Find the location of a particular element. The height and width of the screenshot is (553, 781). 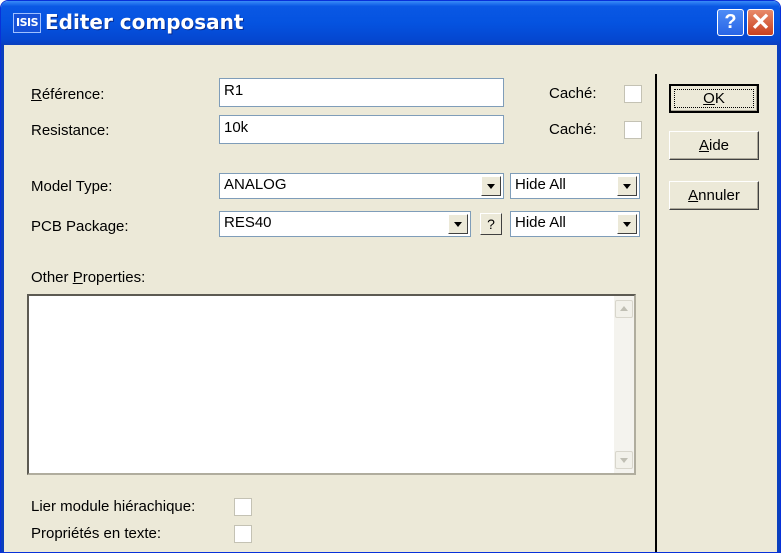

model-type-visibility-value: Hide All is located at coordinates (540, 184).